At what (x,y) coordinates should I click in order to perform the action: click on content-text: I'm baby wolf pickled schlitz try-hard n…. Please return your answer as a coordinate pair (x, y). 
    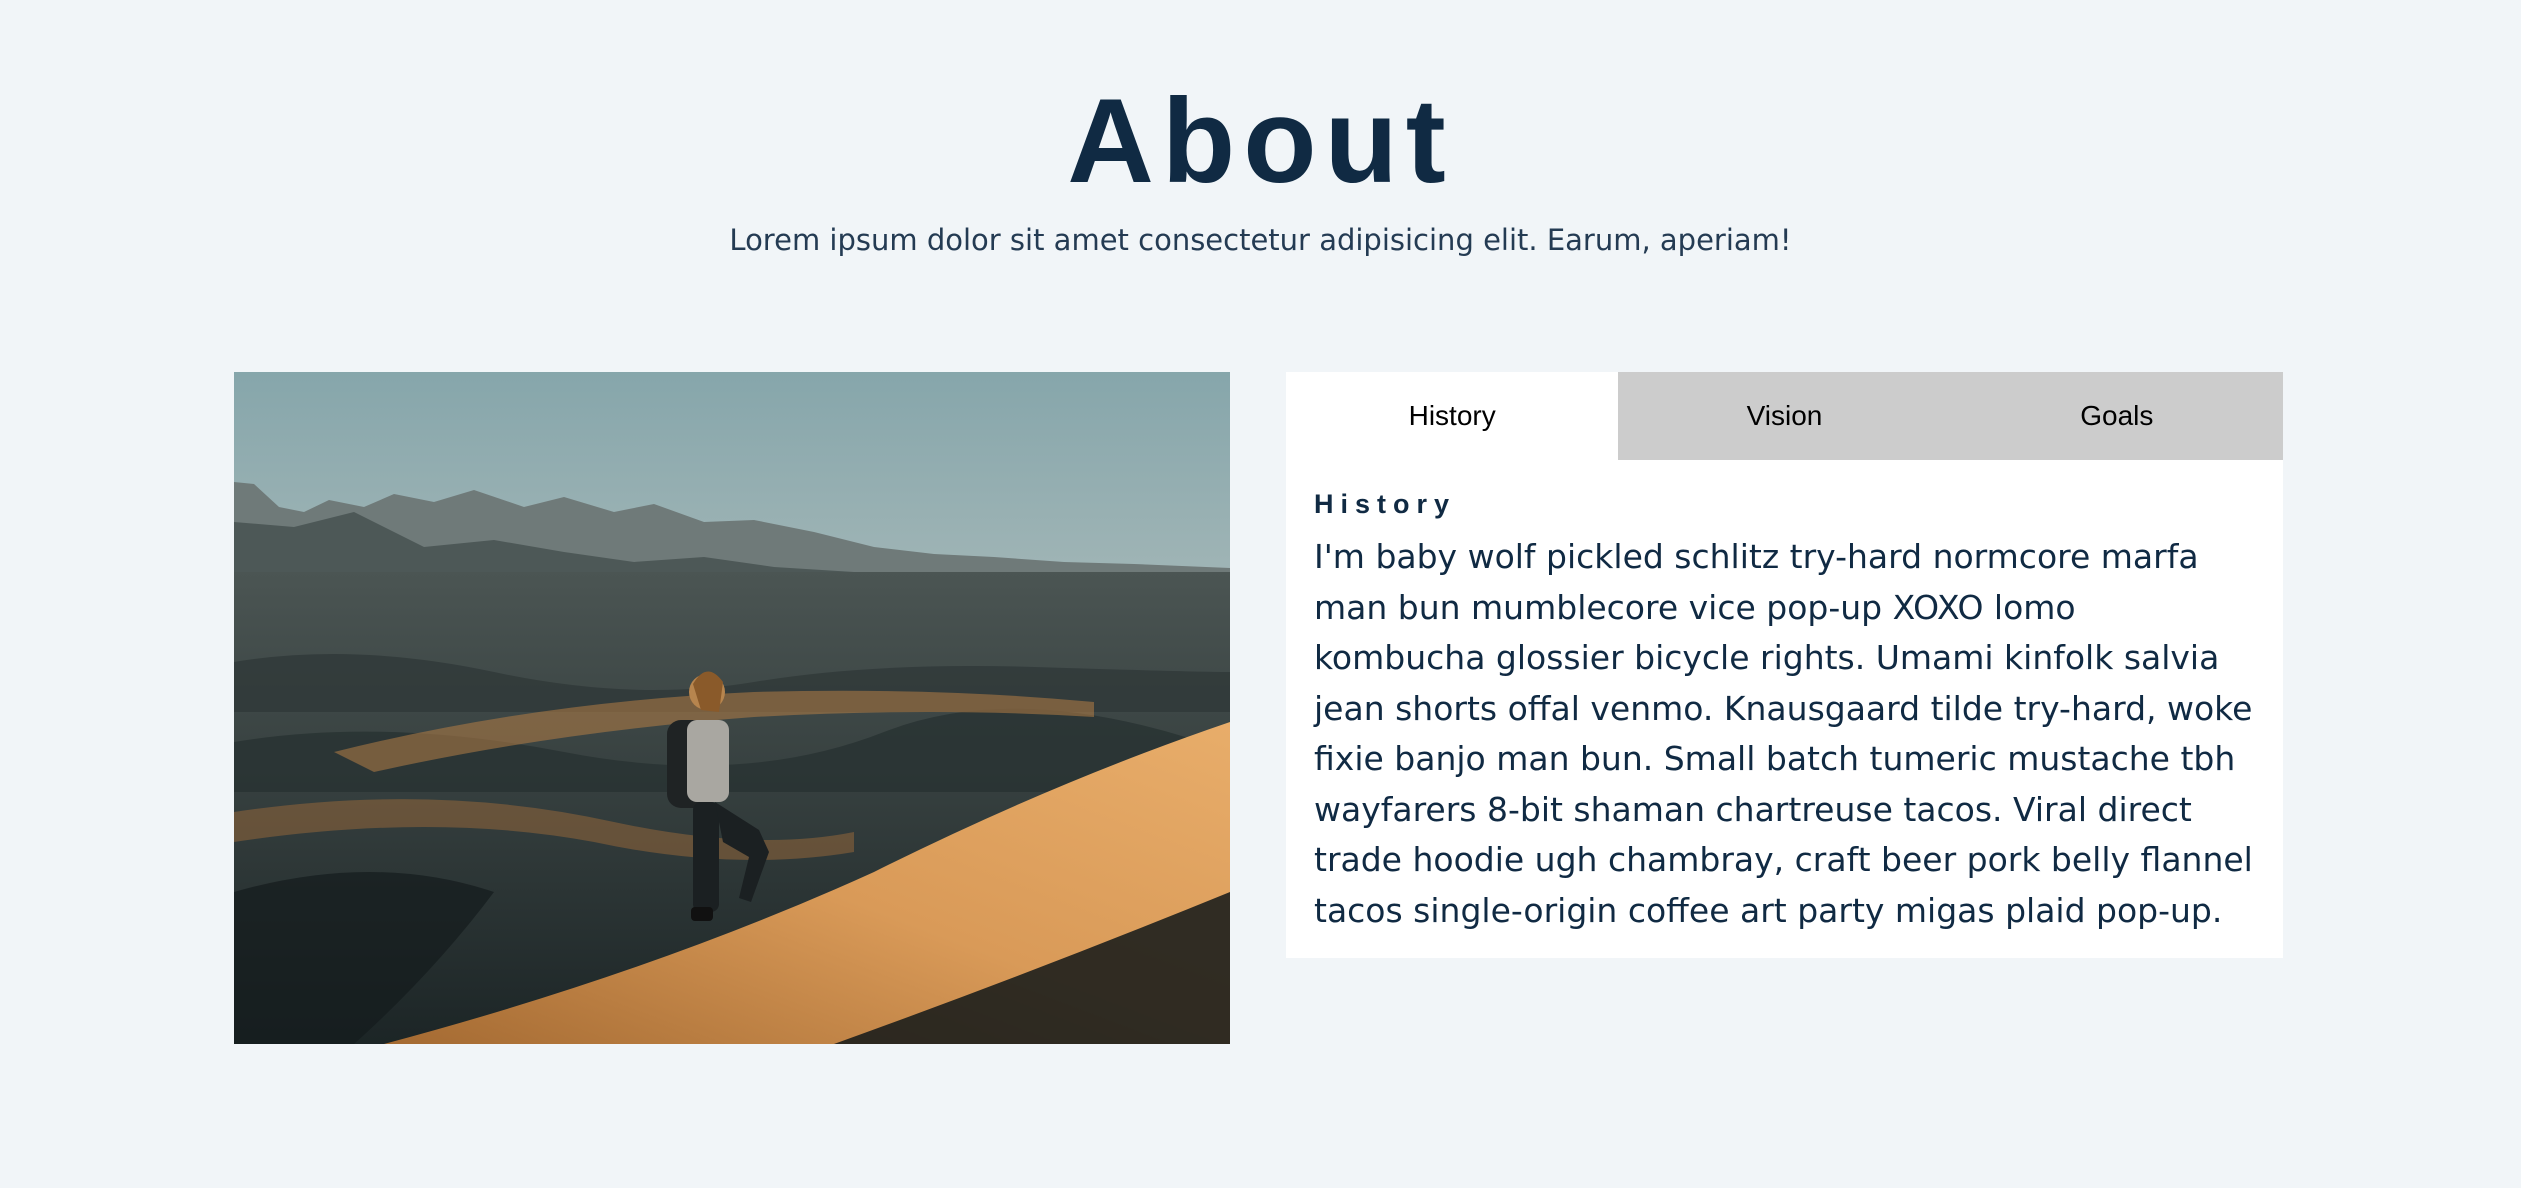
    Looking at the image, I should click on (1783, 733).